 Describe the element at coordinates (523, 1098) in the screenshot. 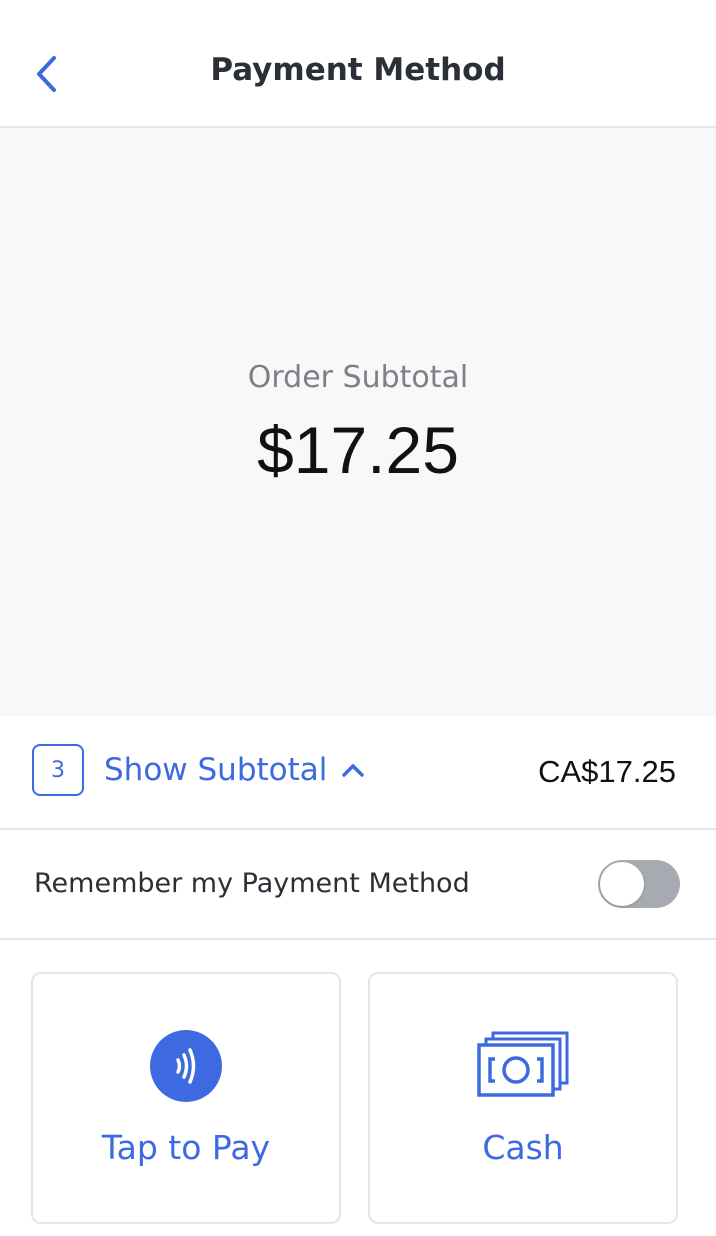

I see `cash-button: Cash` at that location.